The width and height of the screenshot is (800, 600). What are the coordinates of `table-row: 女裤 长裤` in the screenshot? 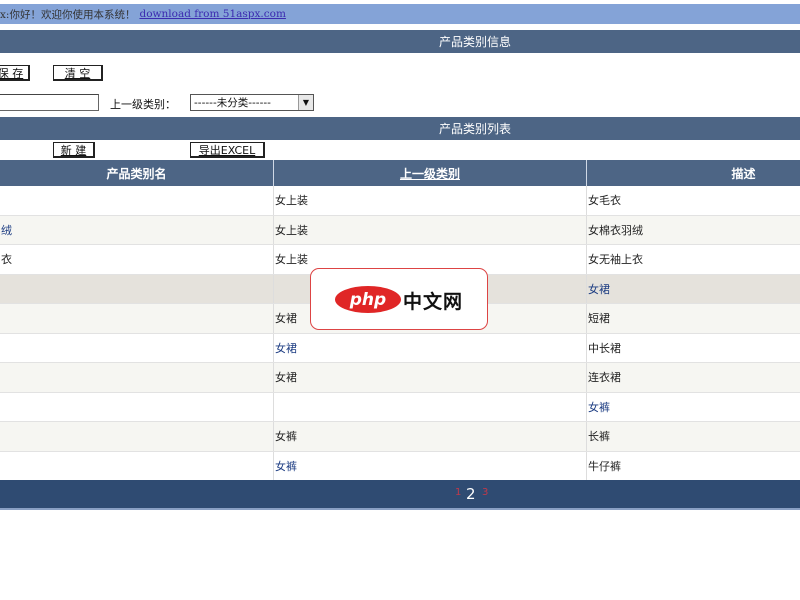 It's located at (400, 437).